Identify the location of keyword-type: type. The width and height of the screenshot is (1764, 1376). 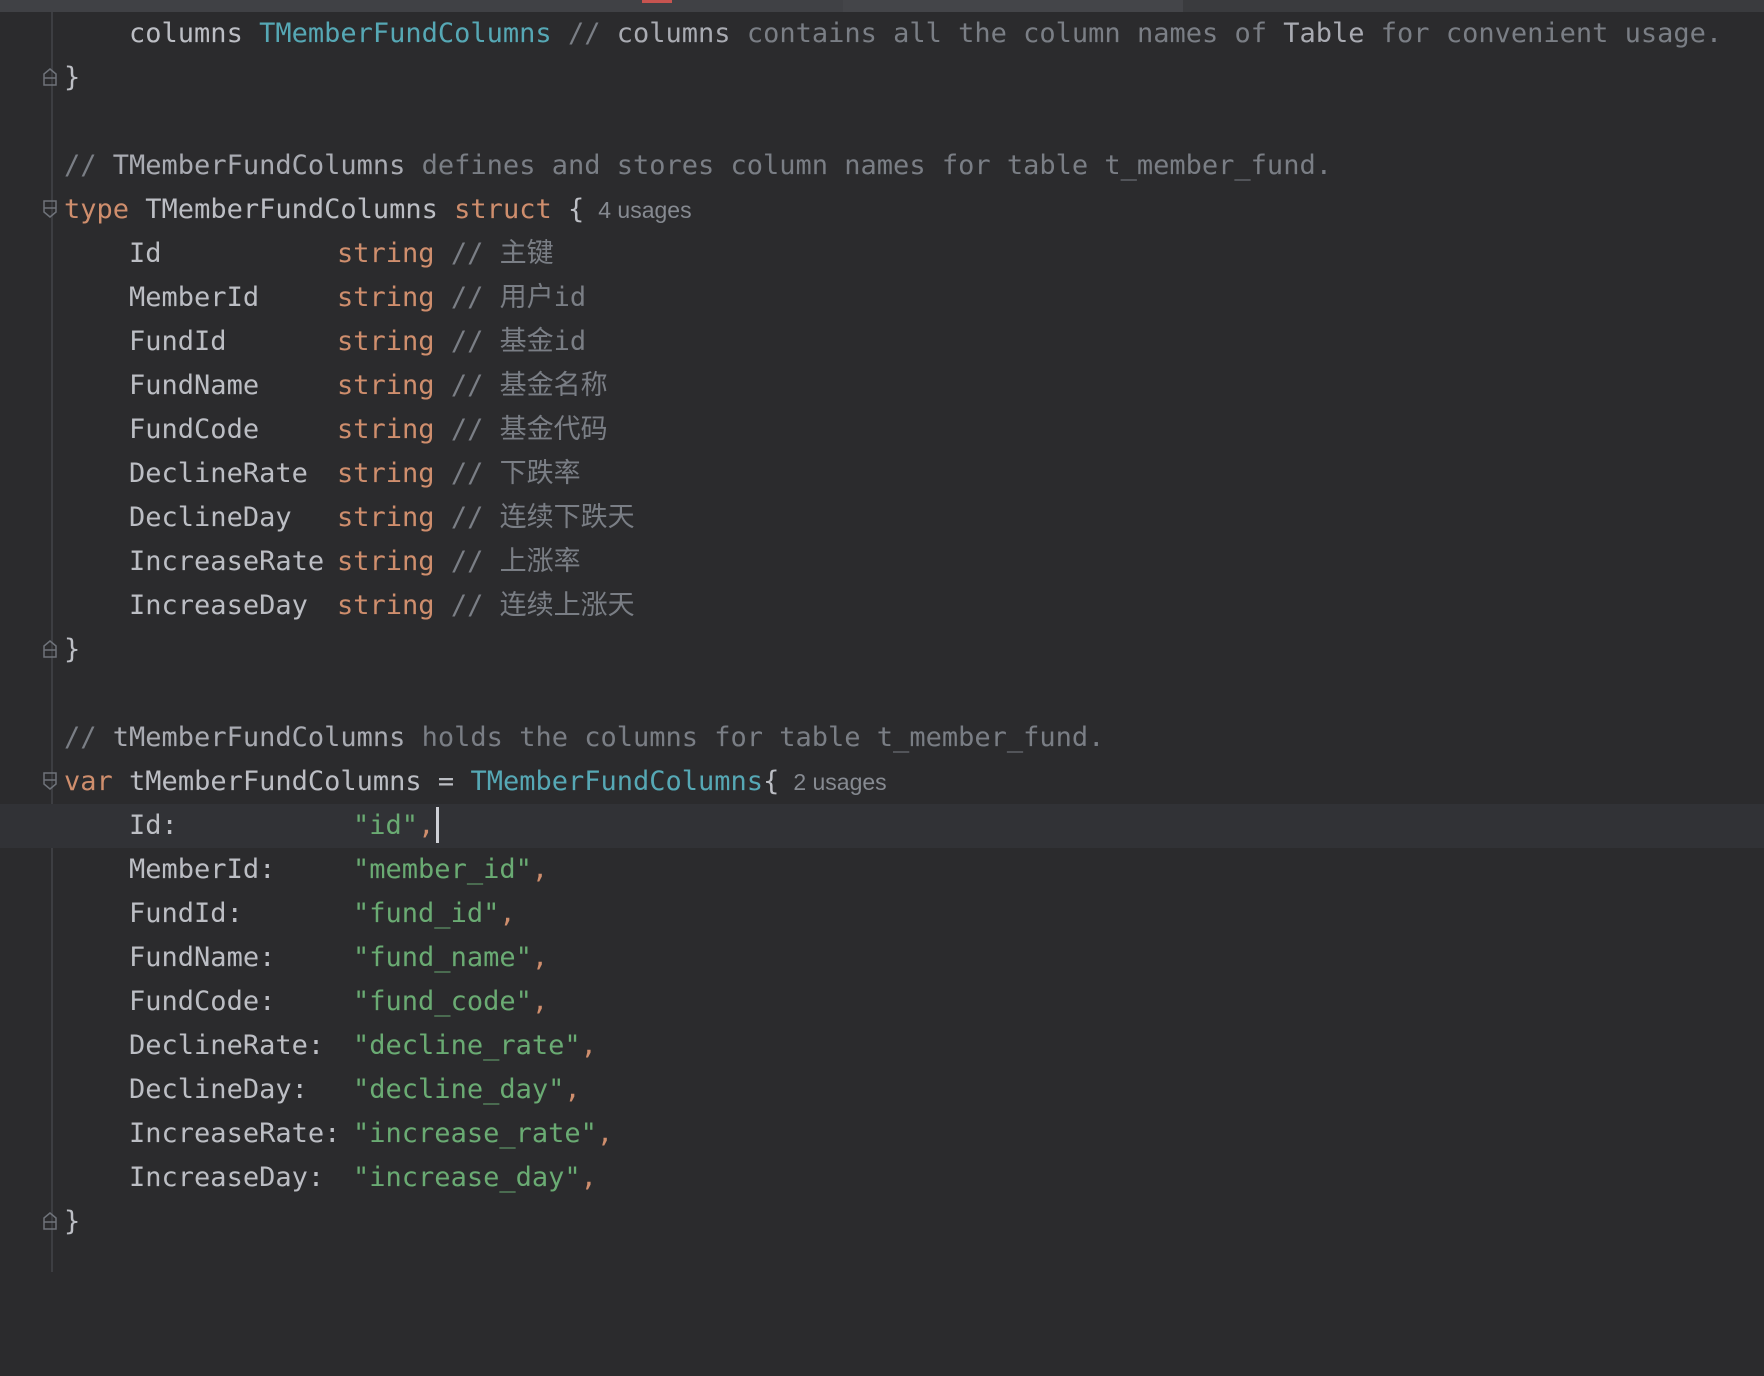
(97, 209).